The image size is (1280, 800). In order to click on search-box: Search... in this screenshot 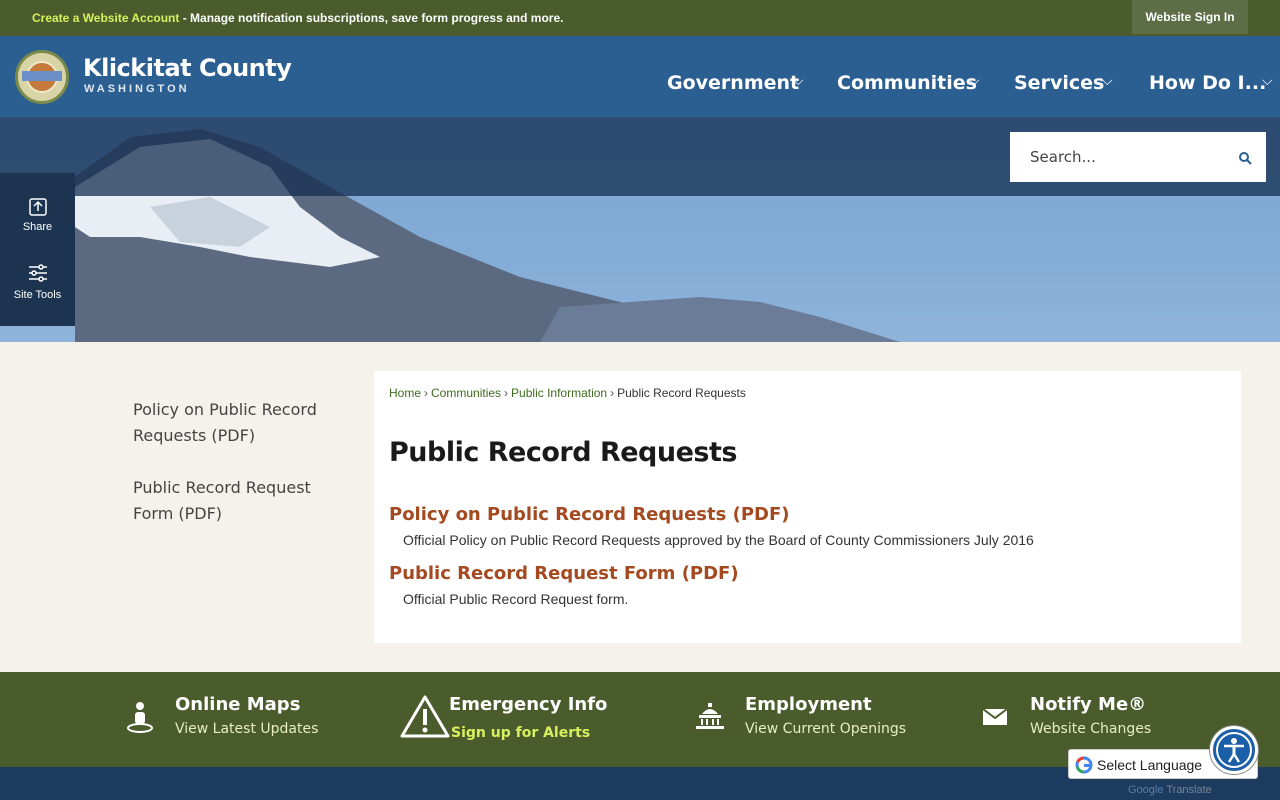, I will do `click(1138, 157)`.